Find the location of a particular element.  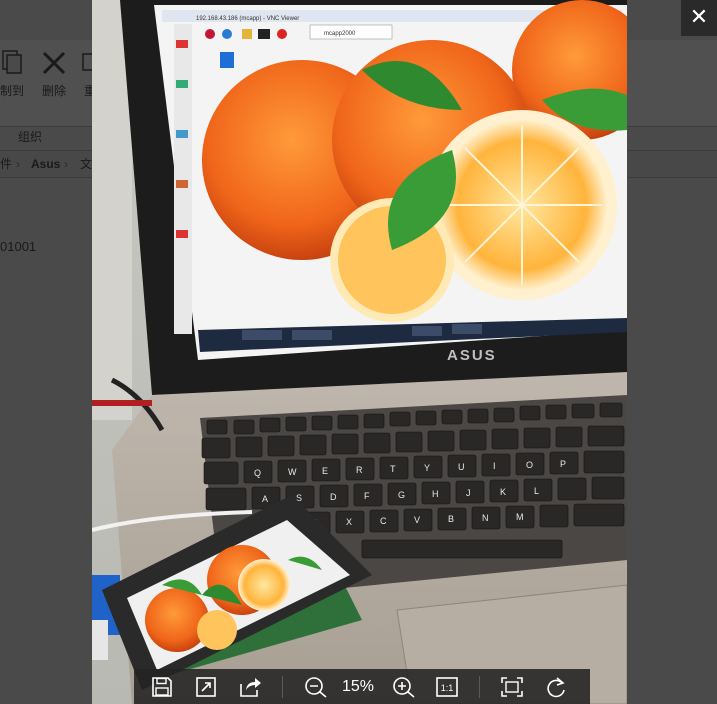

svg-text: C is located at coordinates (383, 521).